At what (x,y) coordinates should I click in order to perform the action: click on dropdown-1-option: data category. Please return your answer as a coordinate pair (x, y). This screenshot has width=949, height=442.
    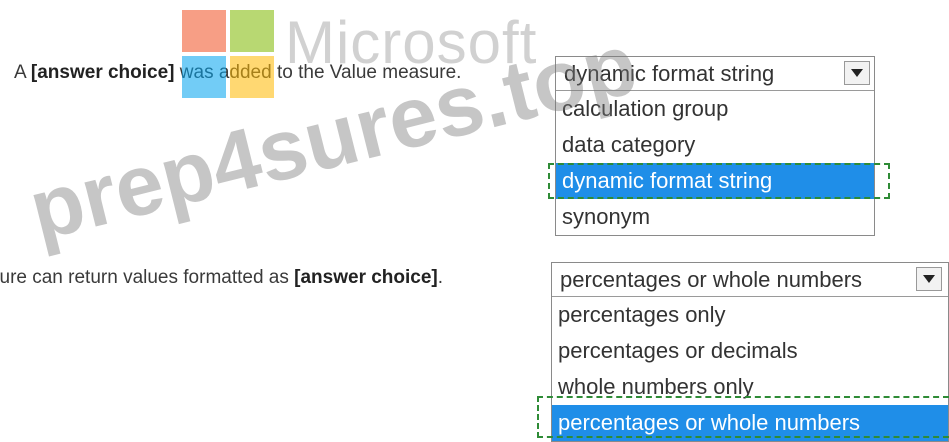
    Looking at the image, I should click on (715, 145).